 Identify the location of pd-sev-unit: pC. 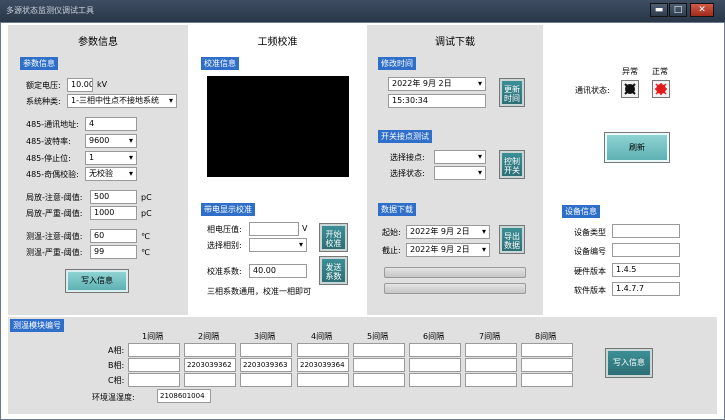
(146, 213).